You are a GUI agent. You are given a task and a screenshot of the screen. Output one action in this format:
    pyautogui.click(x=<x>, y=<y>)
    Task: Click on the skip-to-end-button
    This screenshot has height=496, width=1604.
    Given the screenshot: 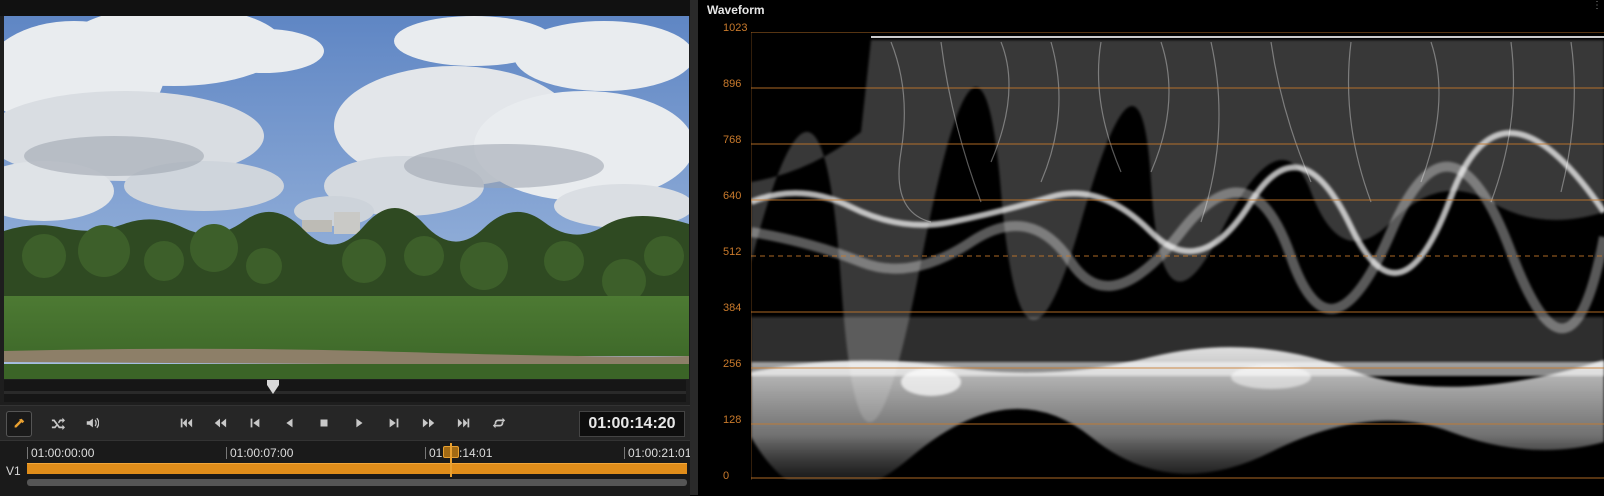 What is the action you would take?
    pyautogui.click(x=464, y=423)
    